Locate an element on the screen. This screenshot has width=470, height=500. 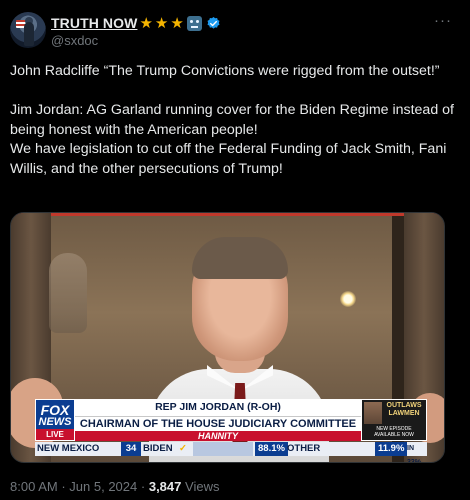
ticker-reporting: IN 33% is located at coordinates (414, 454).